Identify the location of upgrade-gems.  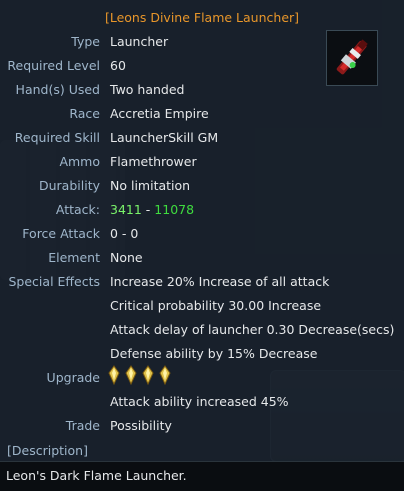
(140, 376).